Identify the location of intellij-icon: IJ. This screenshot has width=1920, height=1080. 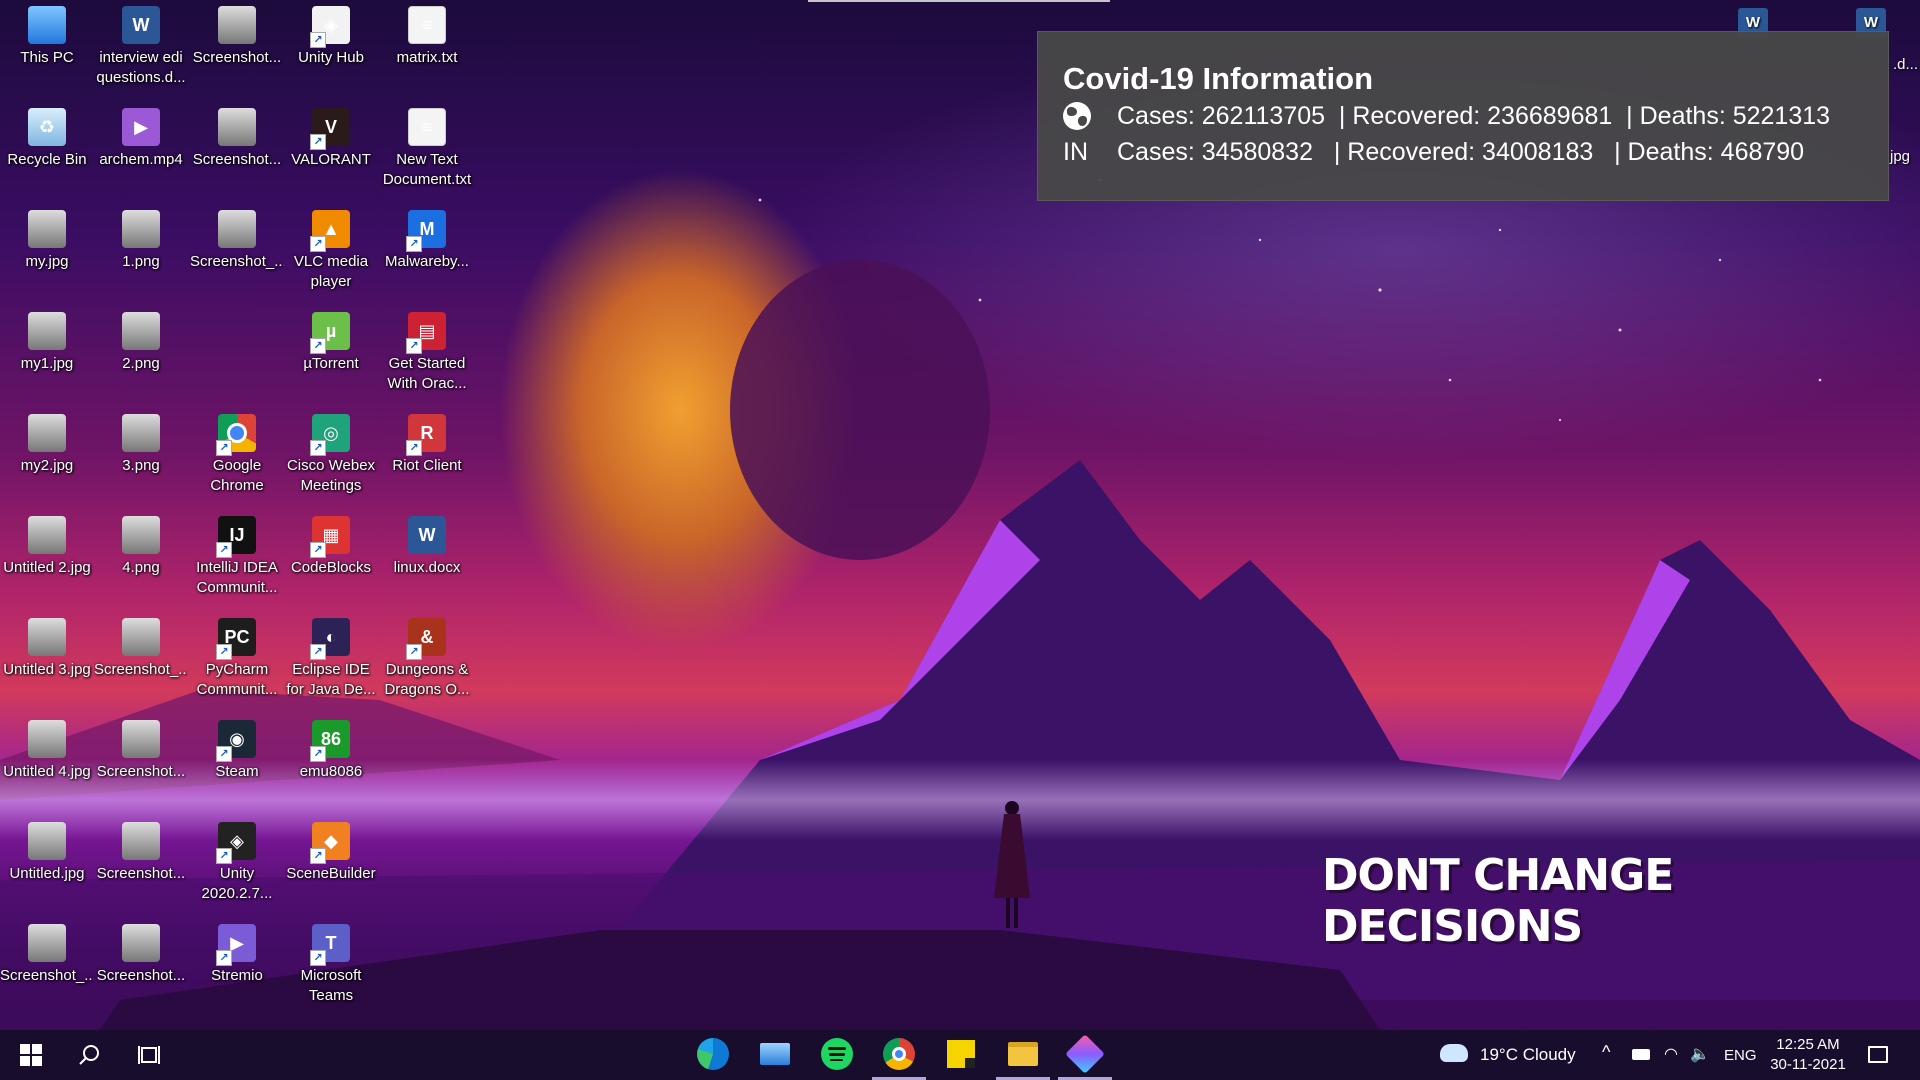
(236, 537).